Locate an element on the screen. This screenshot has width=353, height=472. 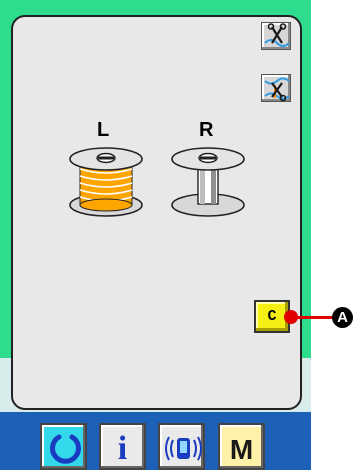
information-tab: i is located at coordinates (122, 446).